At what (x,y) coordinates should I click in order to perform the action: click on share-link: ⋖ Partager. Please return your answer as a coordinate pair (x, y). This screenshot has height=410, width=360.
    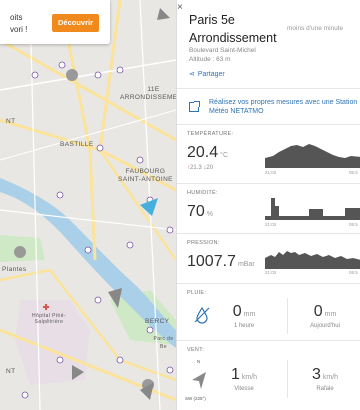
    Looking at the image, I should click on (207, 74).